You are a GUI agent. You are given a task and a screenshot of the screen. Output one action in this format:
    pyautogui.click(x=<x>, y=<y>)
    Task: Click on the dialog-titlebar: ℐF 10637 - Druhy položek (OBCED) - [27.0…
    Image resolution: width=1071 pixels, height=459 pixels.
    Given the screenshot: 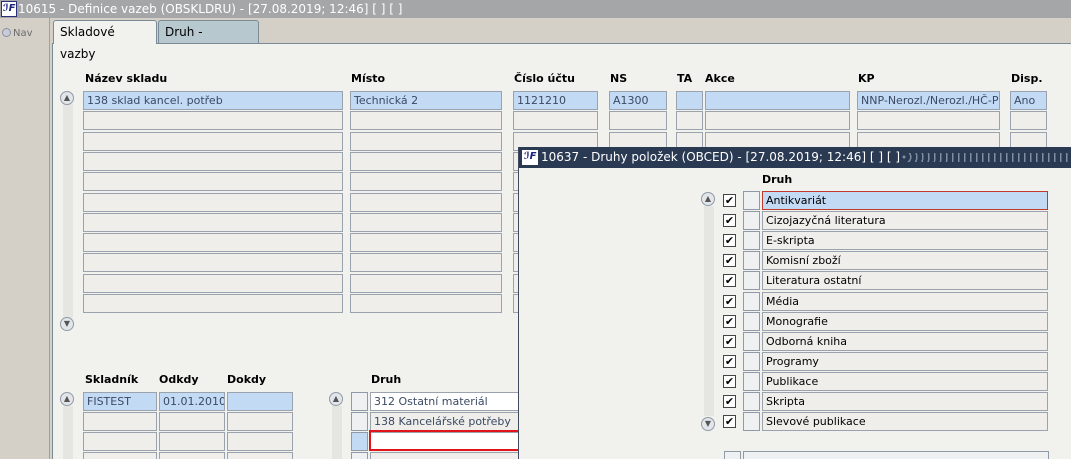 What is the action you would take?
    pyautogui.click(x=795, y=157)
    